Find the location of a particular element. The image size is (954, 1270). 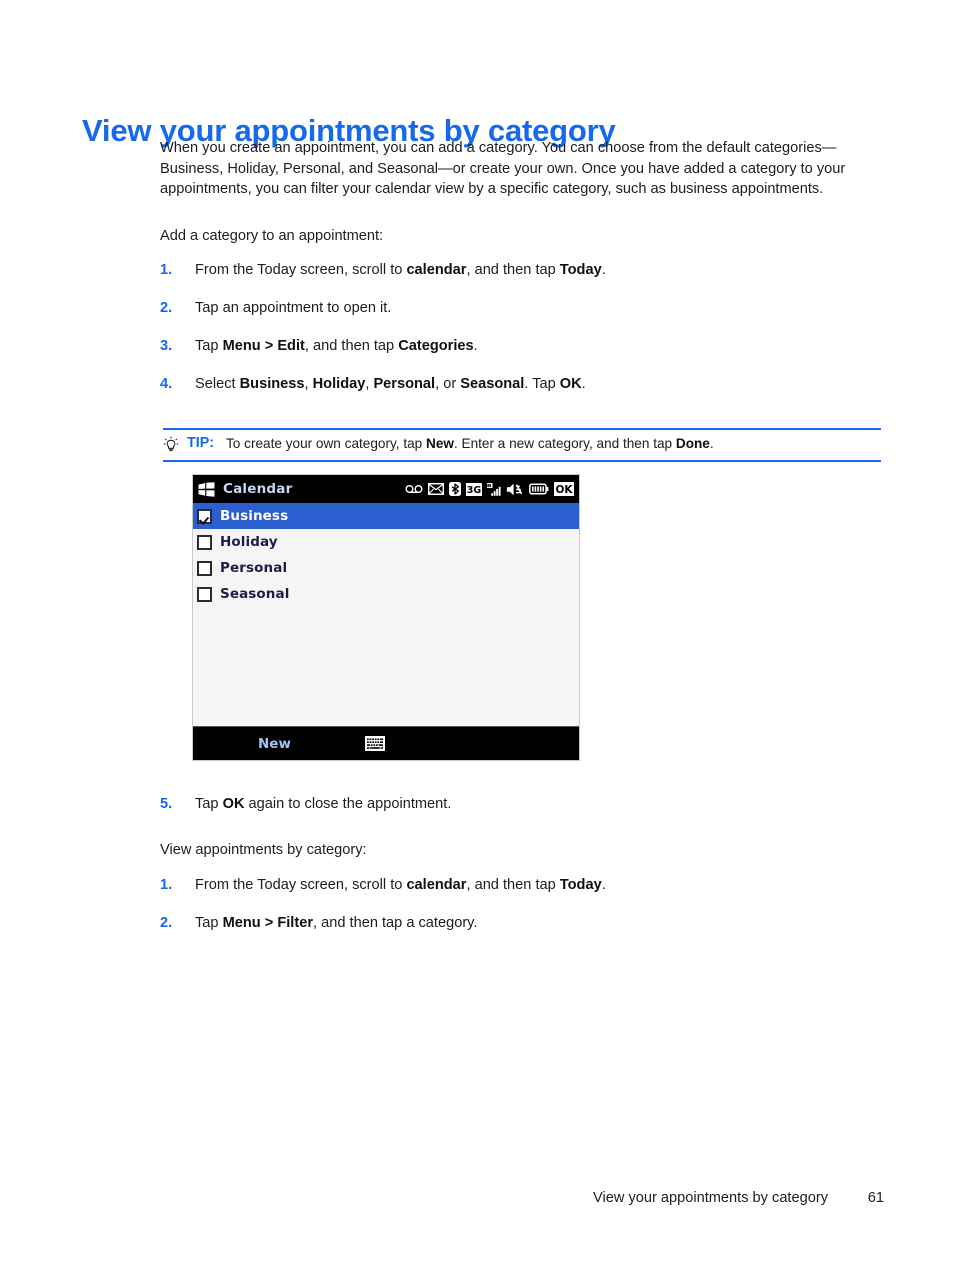

category-label: Holiday is located at coordinates (249, 542).